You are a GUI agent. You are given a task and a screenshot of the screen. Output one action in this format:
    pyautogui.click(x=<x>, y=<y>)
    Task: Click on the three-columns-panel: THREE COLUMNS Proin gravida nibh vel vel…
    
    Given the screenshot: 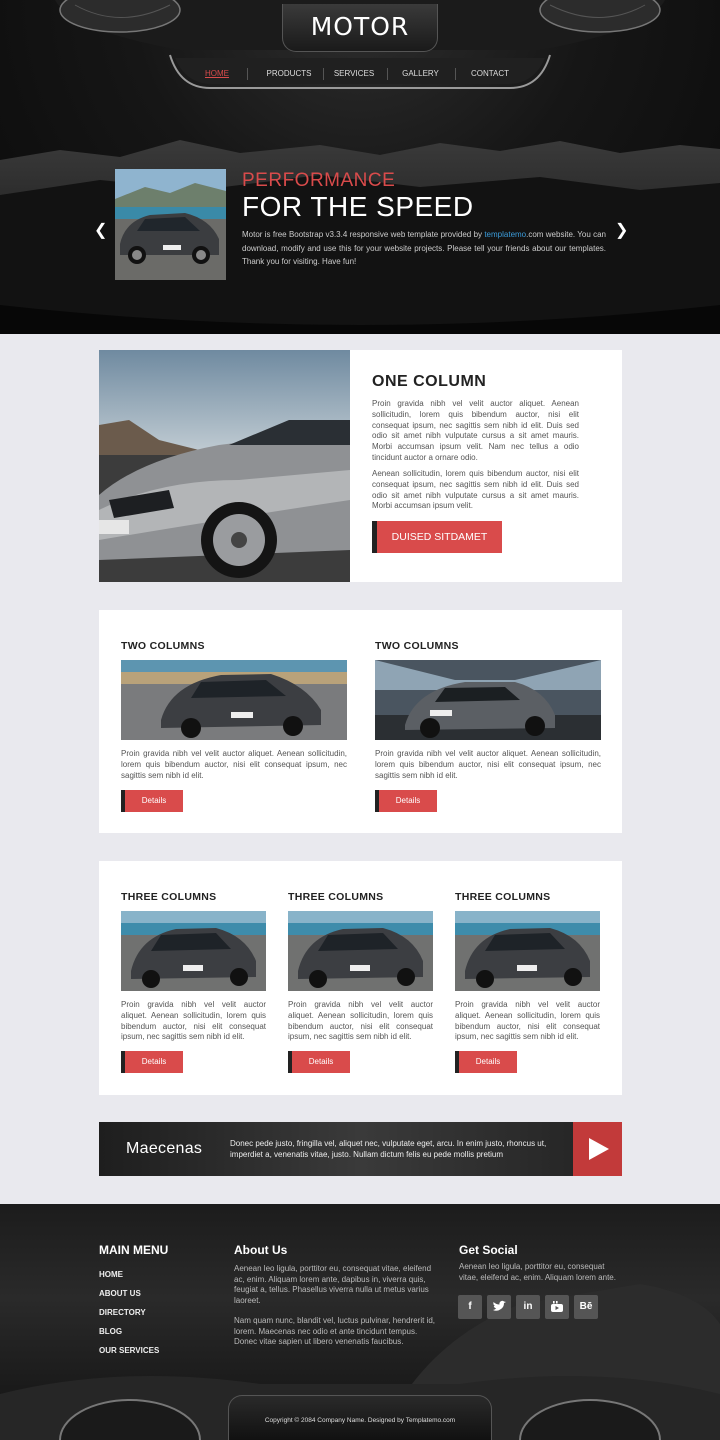 What is the action you would take?
    pyautogui.click(x=360, y=978)
    